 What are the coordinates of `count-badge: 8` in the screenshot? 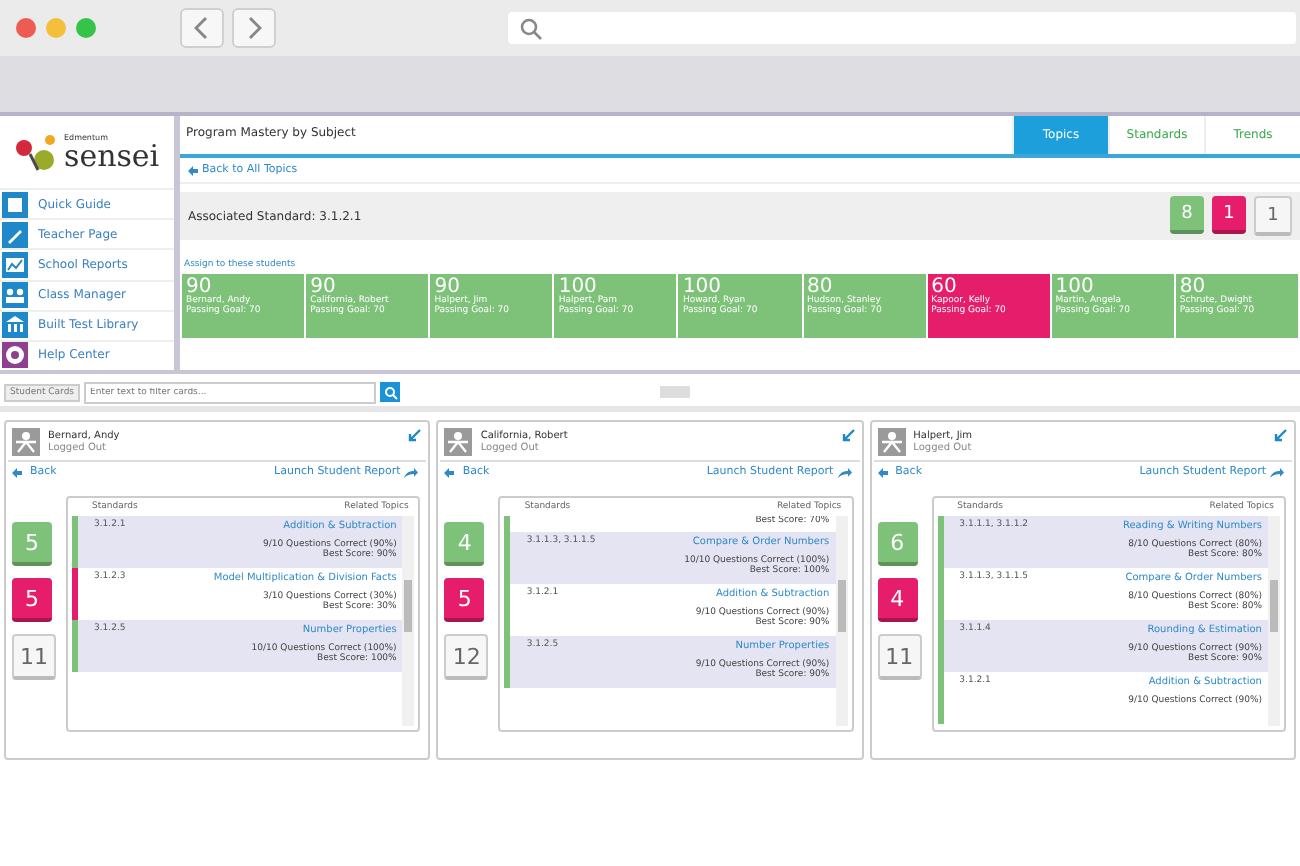 It's located at (1187, 215).